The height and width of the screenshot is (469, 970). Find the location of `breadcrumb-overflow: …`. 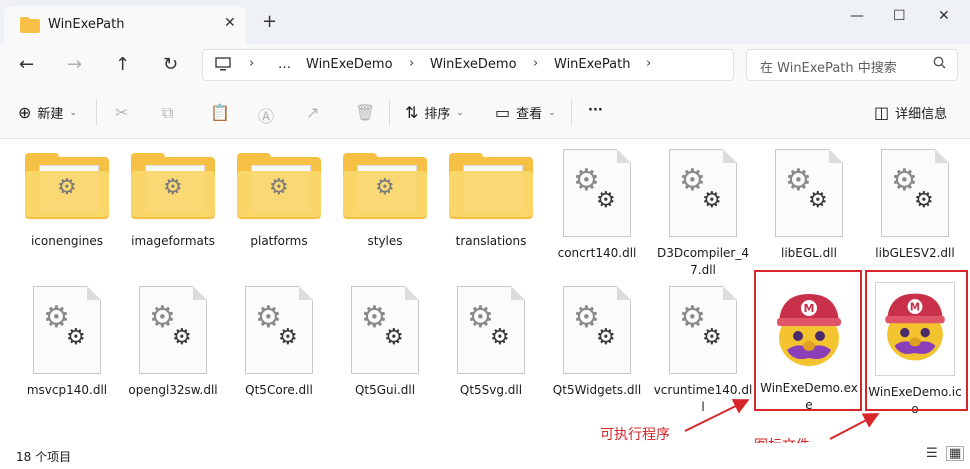

breadcrumb-overflow: … is located at coordinates (284, 64).